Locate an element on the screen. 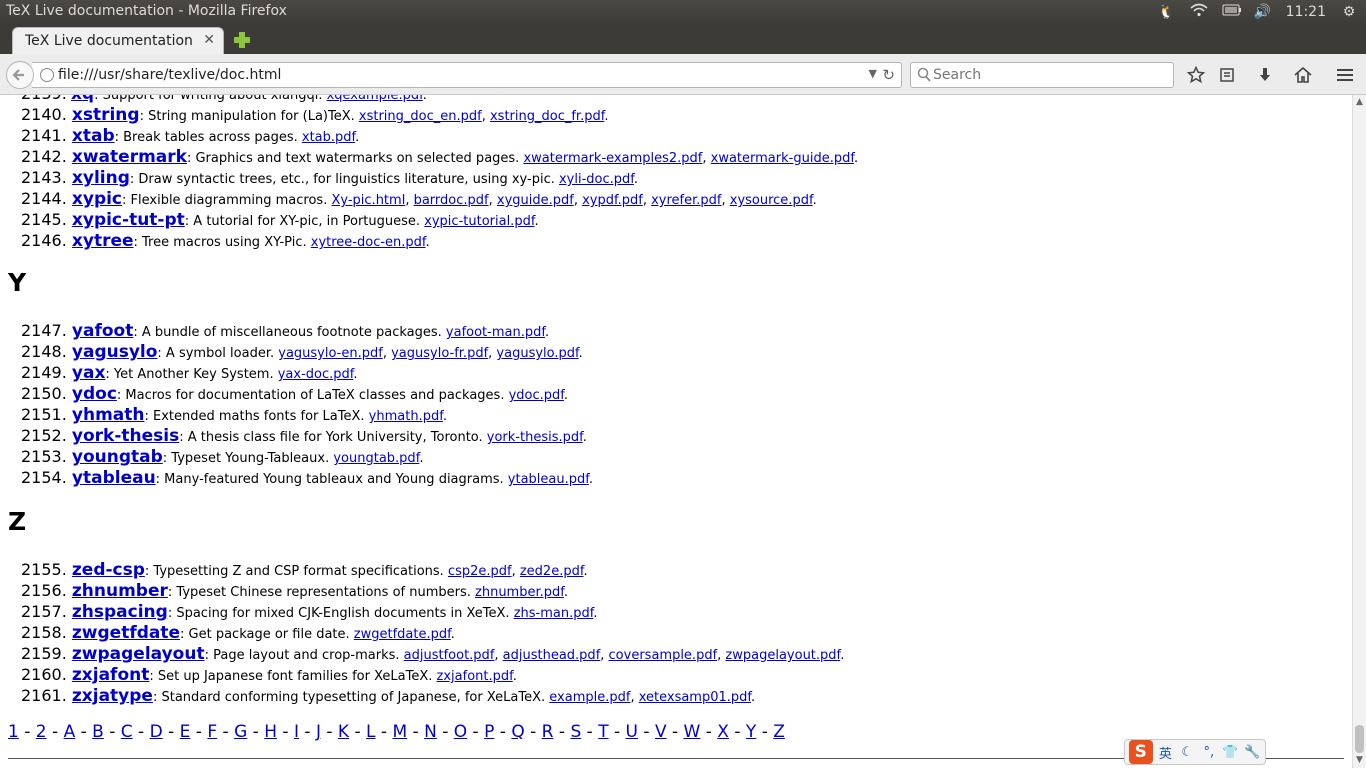  package-link: xwatermark is located at coordinates (129, 157).